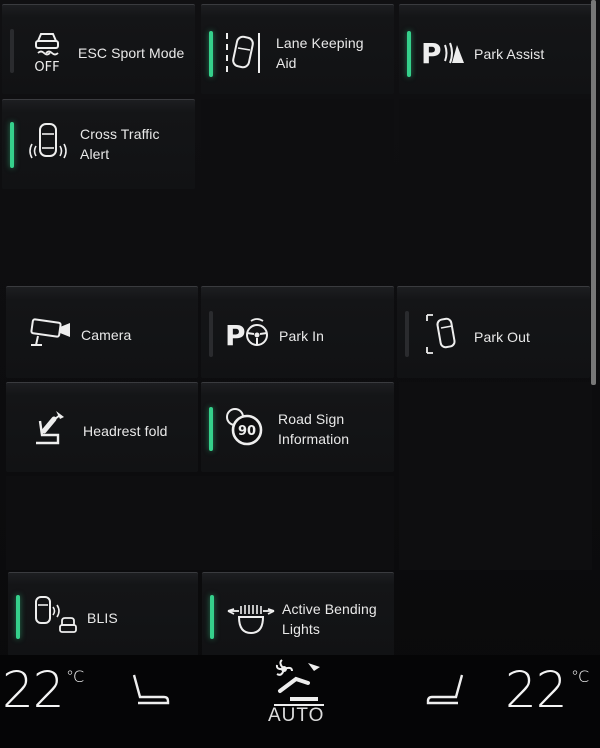 This screenshot has height=748, width=600. I want to click on headrest-fold-label: Headrest fold, so click(125, 431).